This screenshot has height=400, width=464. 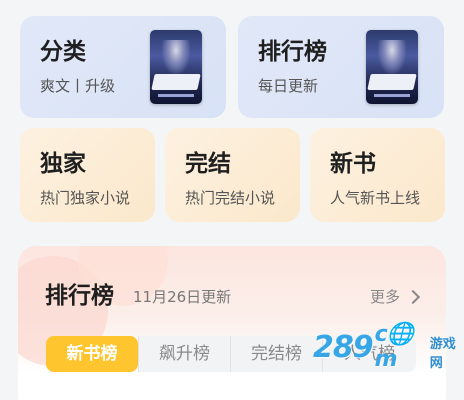 What do you see at coordinates (341, 67) in the screenshot?
I see `ranking-card: 排行榜 每日更新` at bounding box center [341, 67].